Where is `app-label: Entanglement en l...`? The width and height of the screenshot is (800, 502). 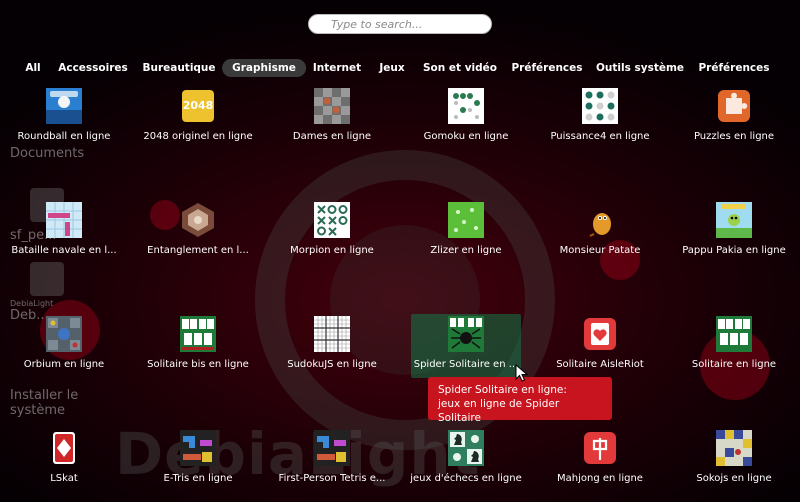 app-label: Entanglement en l... is located at coordinates (198, 250).